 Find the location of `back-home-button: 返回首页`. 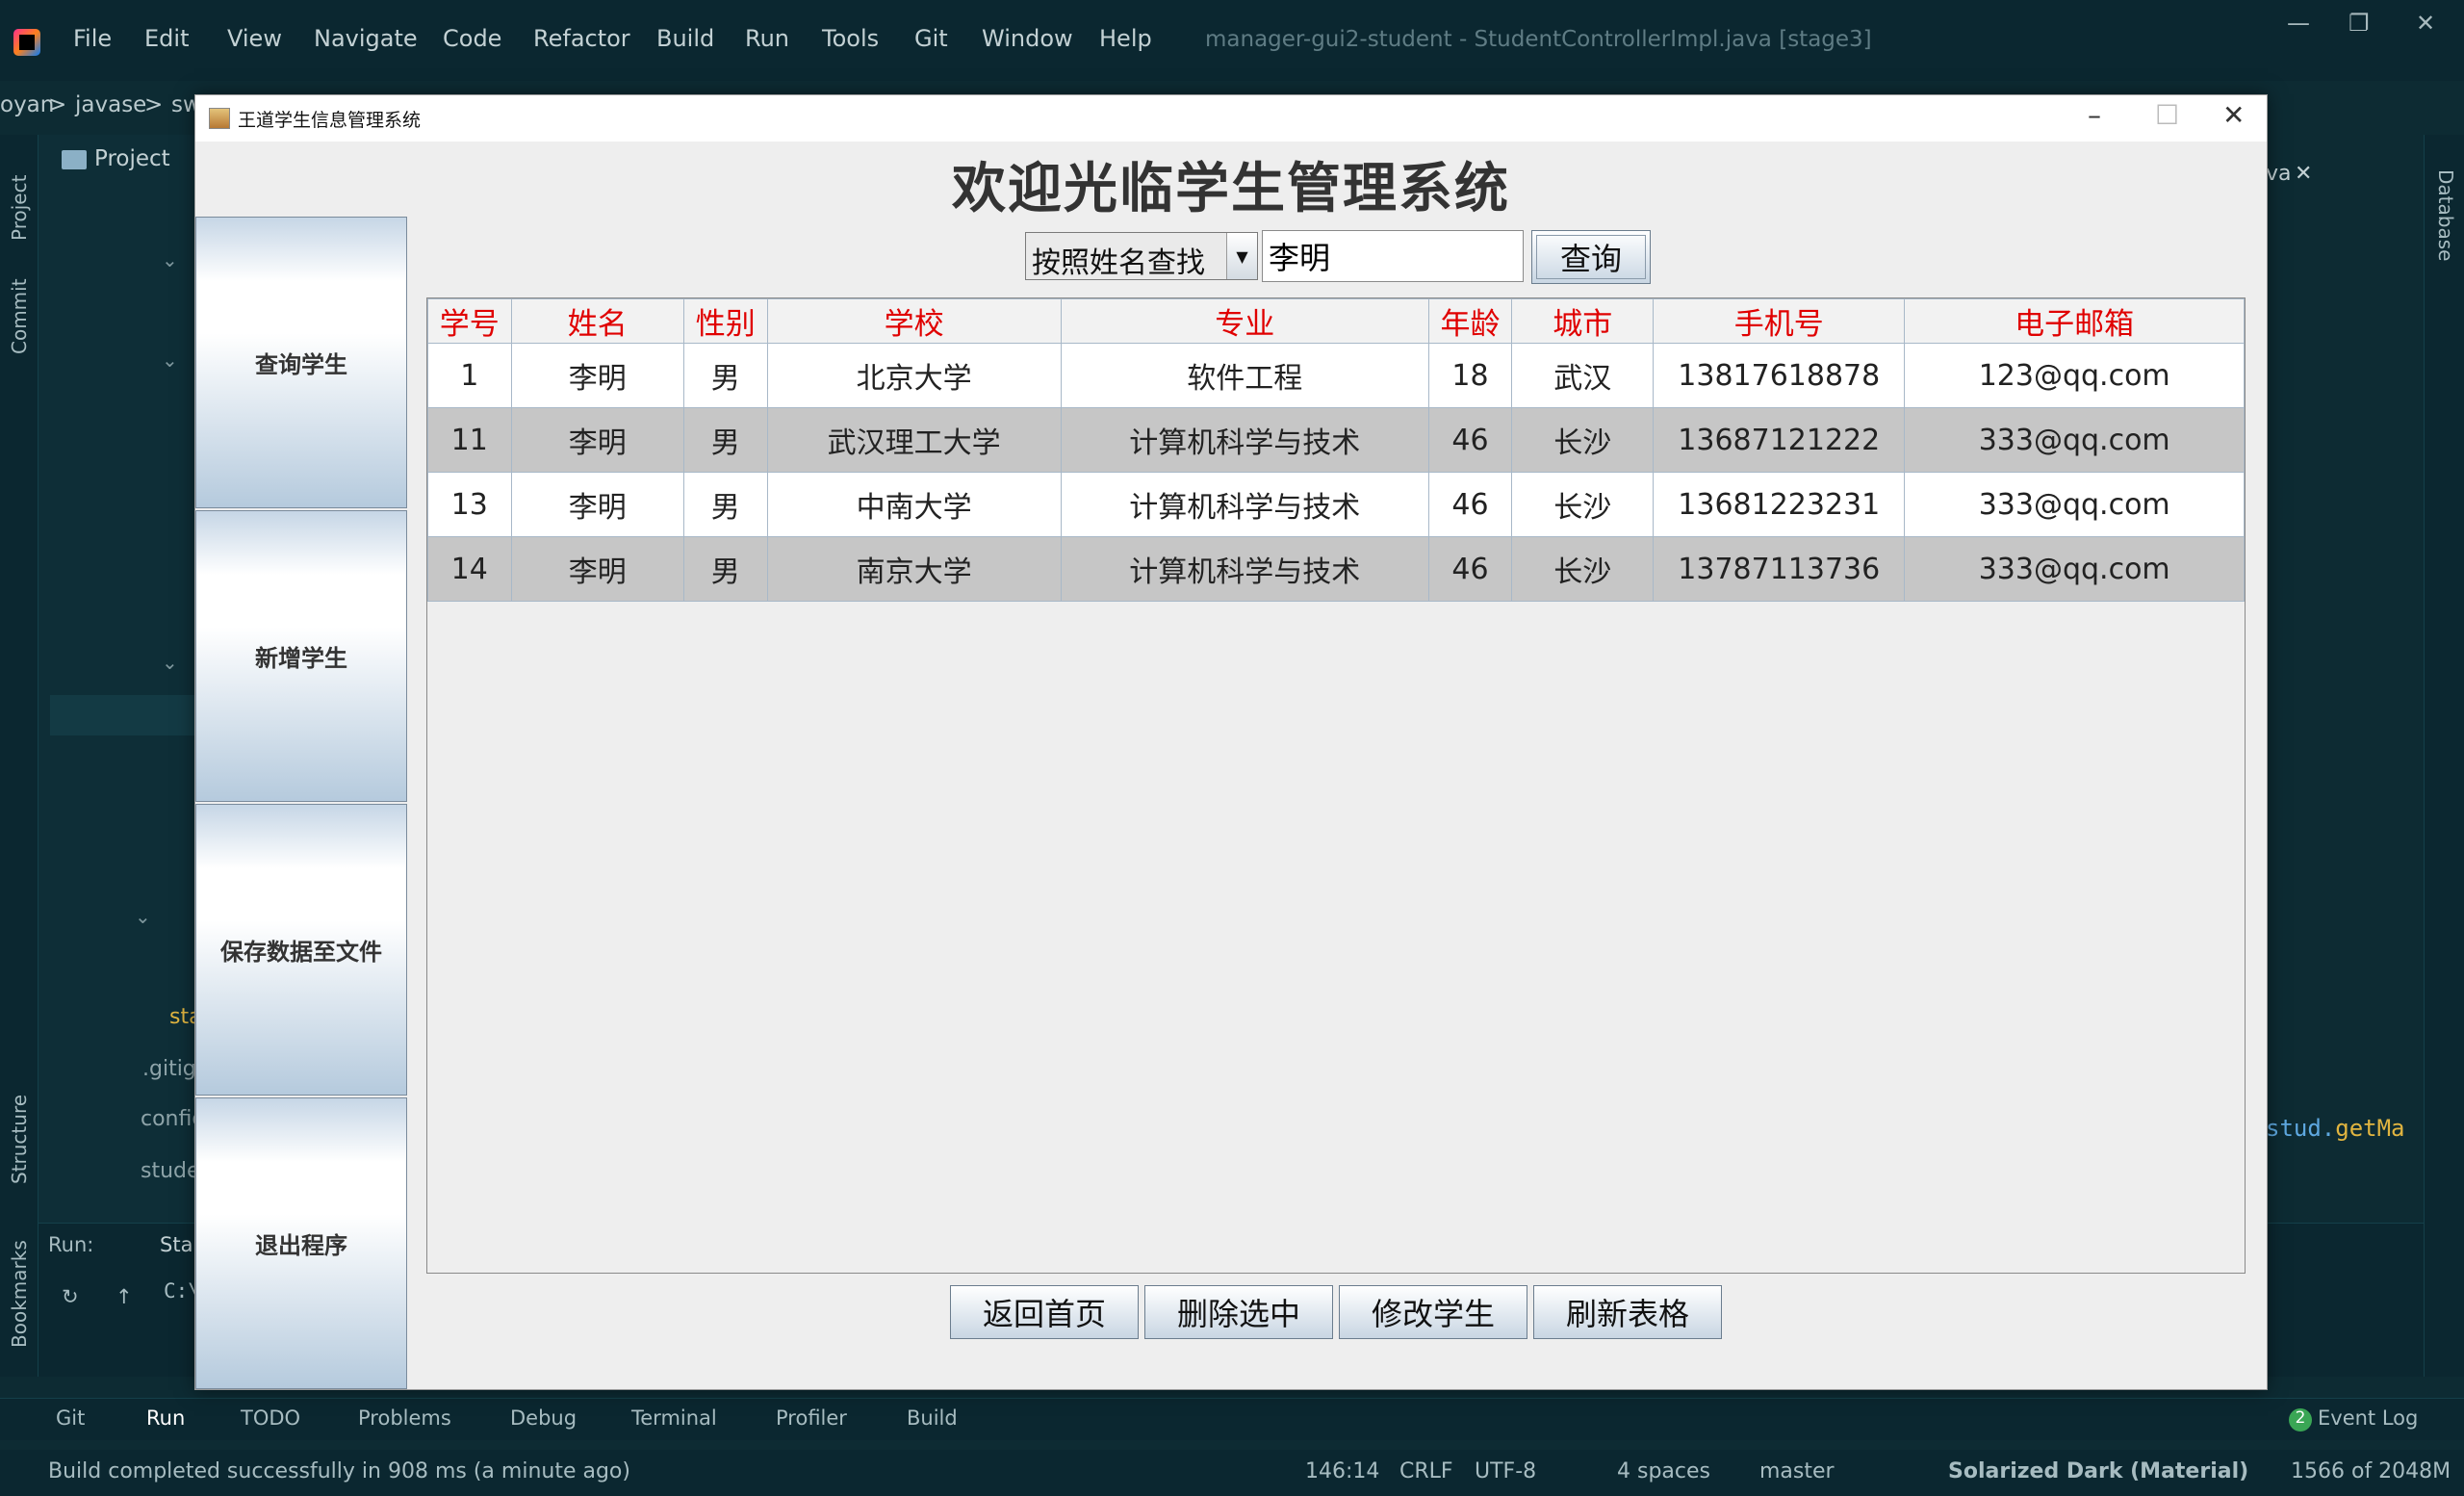

back-home-button: 返回首页 is located at coordinates (1044, 1312).